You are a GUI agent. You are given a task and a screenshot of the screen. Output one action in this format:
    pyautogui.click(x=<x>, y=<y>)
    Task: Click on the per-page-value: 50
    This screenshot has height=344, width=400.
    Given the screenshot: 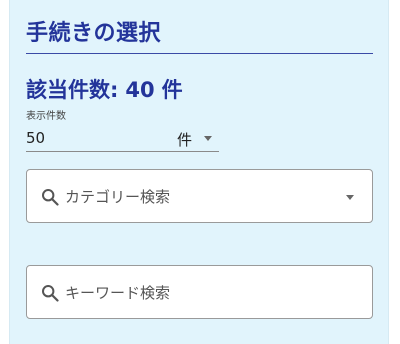 What is the action you would take?
    pyautogui.click(x=36, y=138)
    